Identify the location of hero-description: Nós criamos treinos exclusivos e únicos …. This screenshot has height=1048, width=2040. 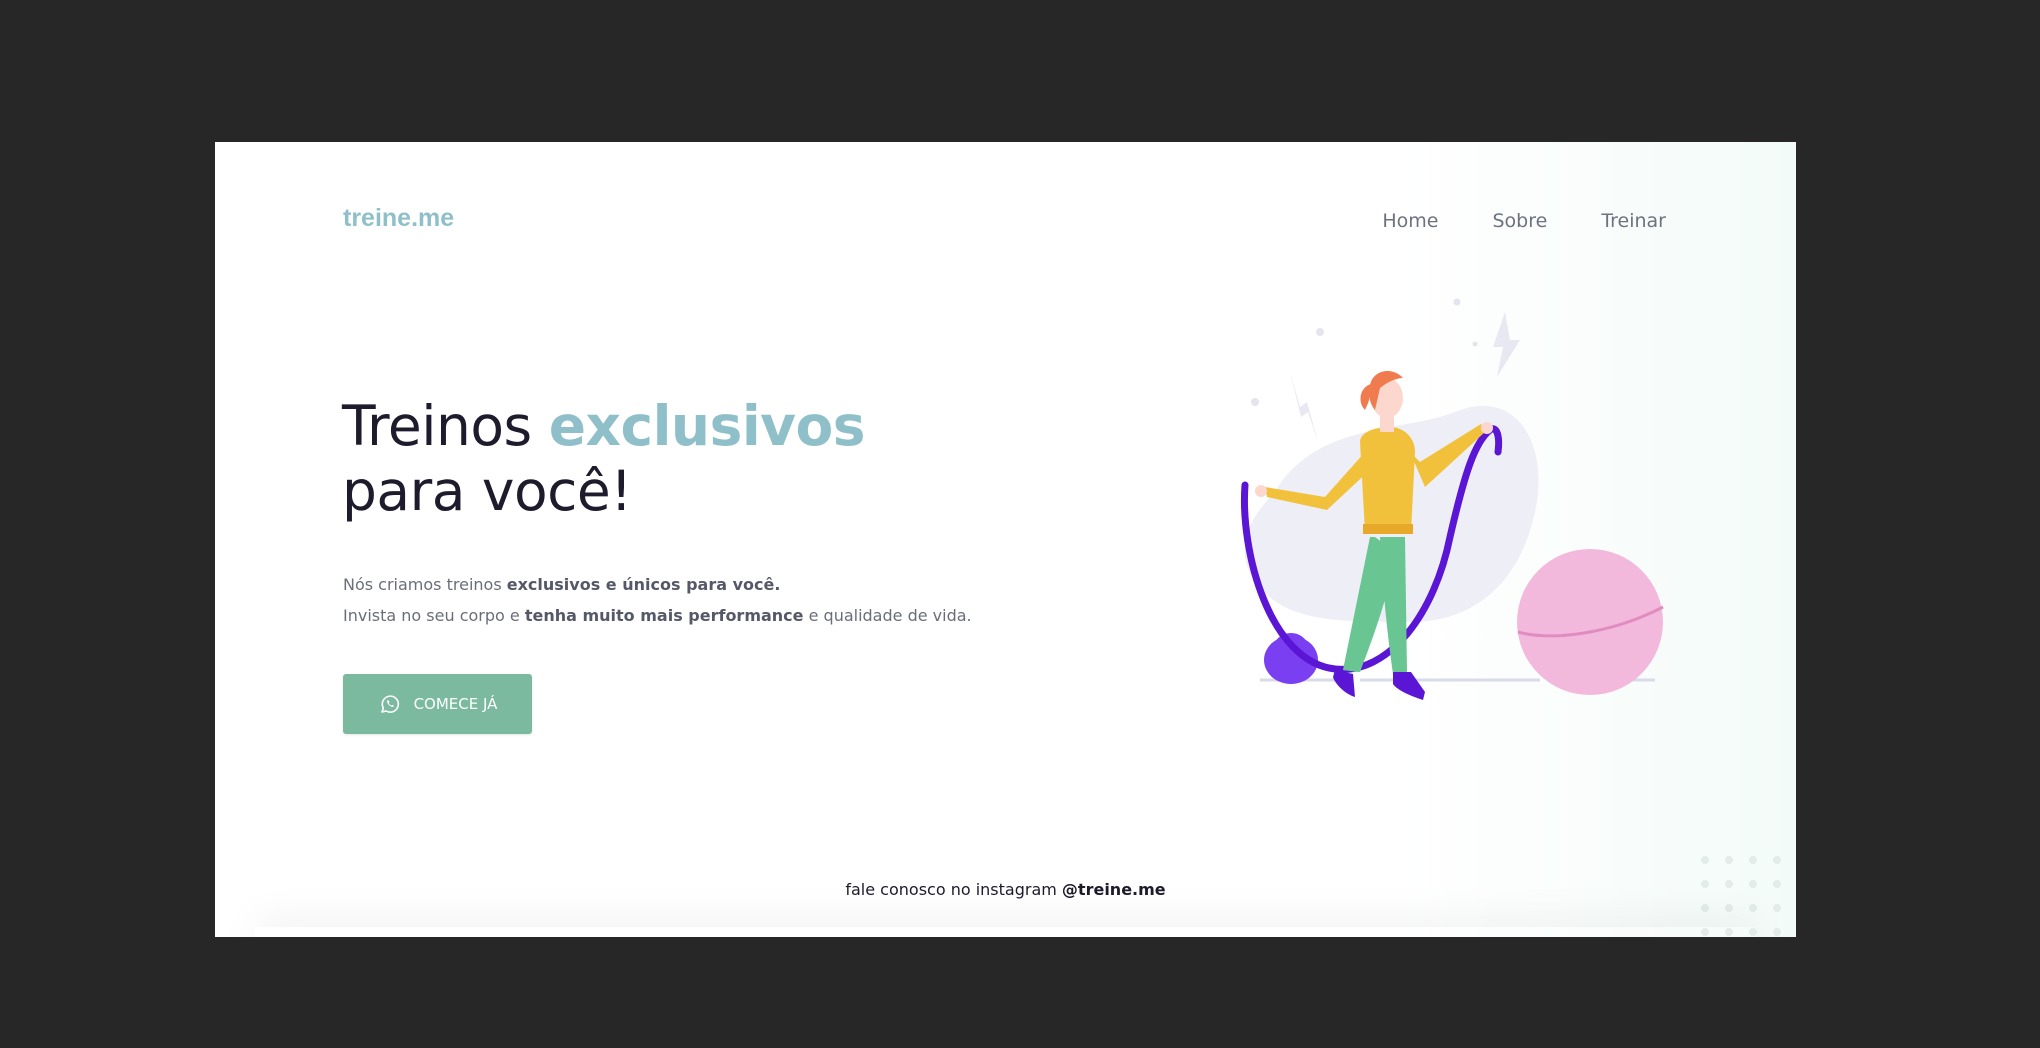
(657, 600).